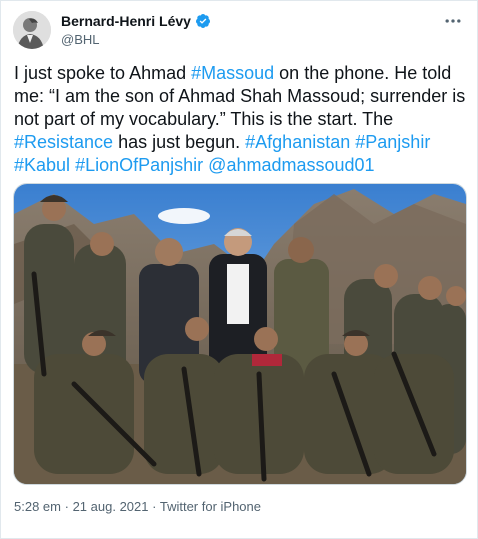  What do you see at coordinates (126, 21) in the screenshot?
I see `author-display-name: Bernard-Henri Lévy` at bounding box center [126, 21].